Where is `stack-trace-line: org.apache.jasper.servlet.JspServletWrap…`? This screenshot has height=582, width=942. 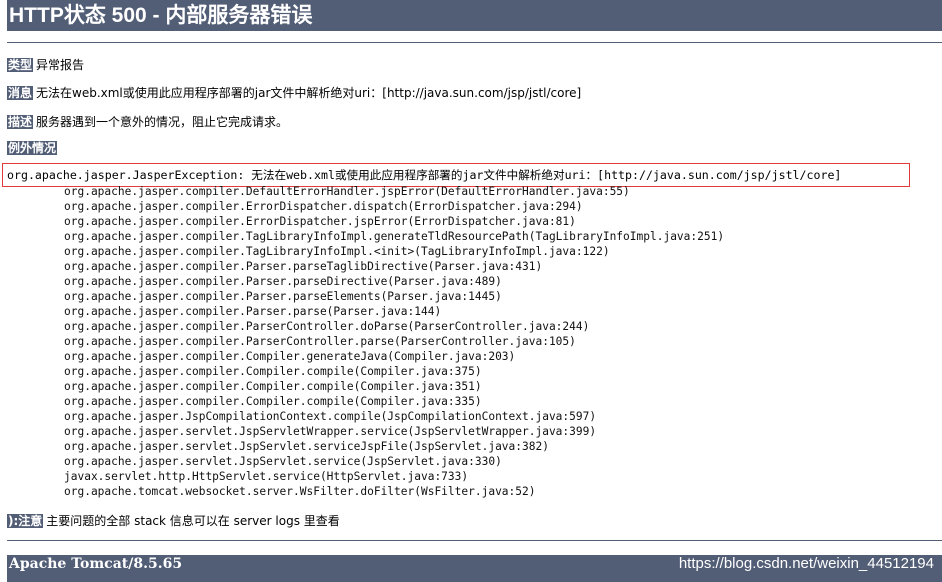
stack-trace-line: org.apache.jasper.servlet.JspServletWrap… is located at coordinates (330, 431).